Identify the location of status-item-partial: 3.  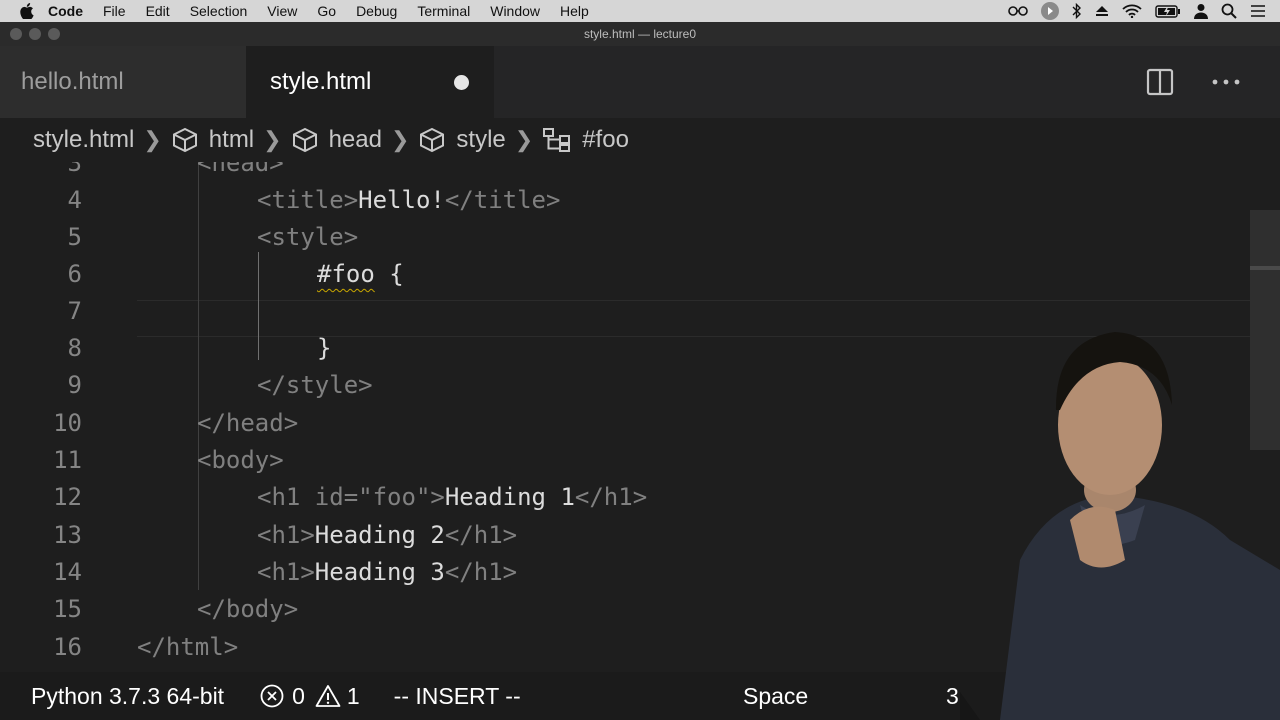
(952, 696).